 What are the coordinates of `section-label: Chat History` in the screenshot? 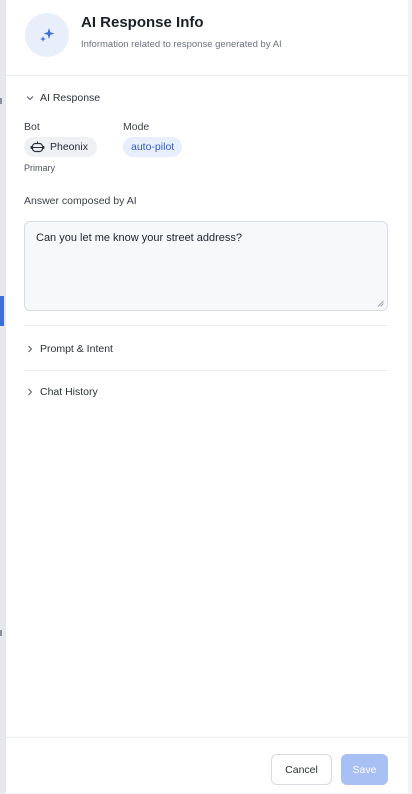 It's located at (69, 392).